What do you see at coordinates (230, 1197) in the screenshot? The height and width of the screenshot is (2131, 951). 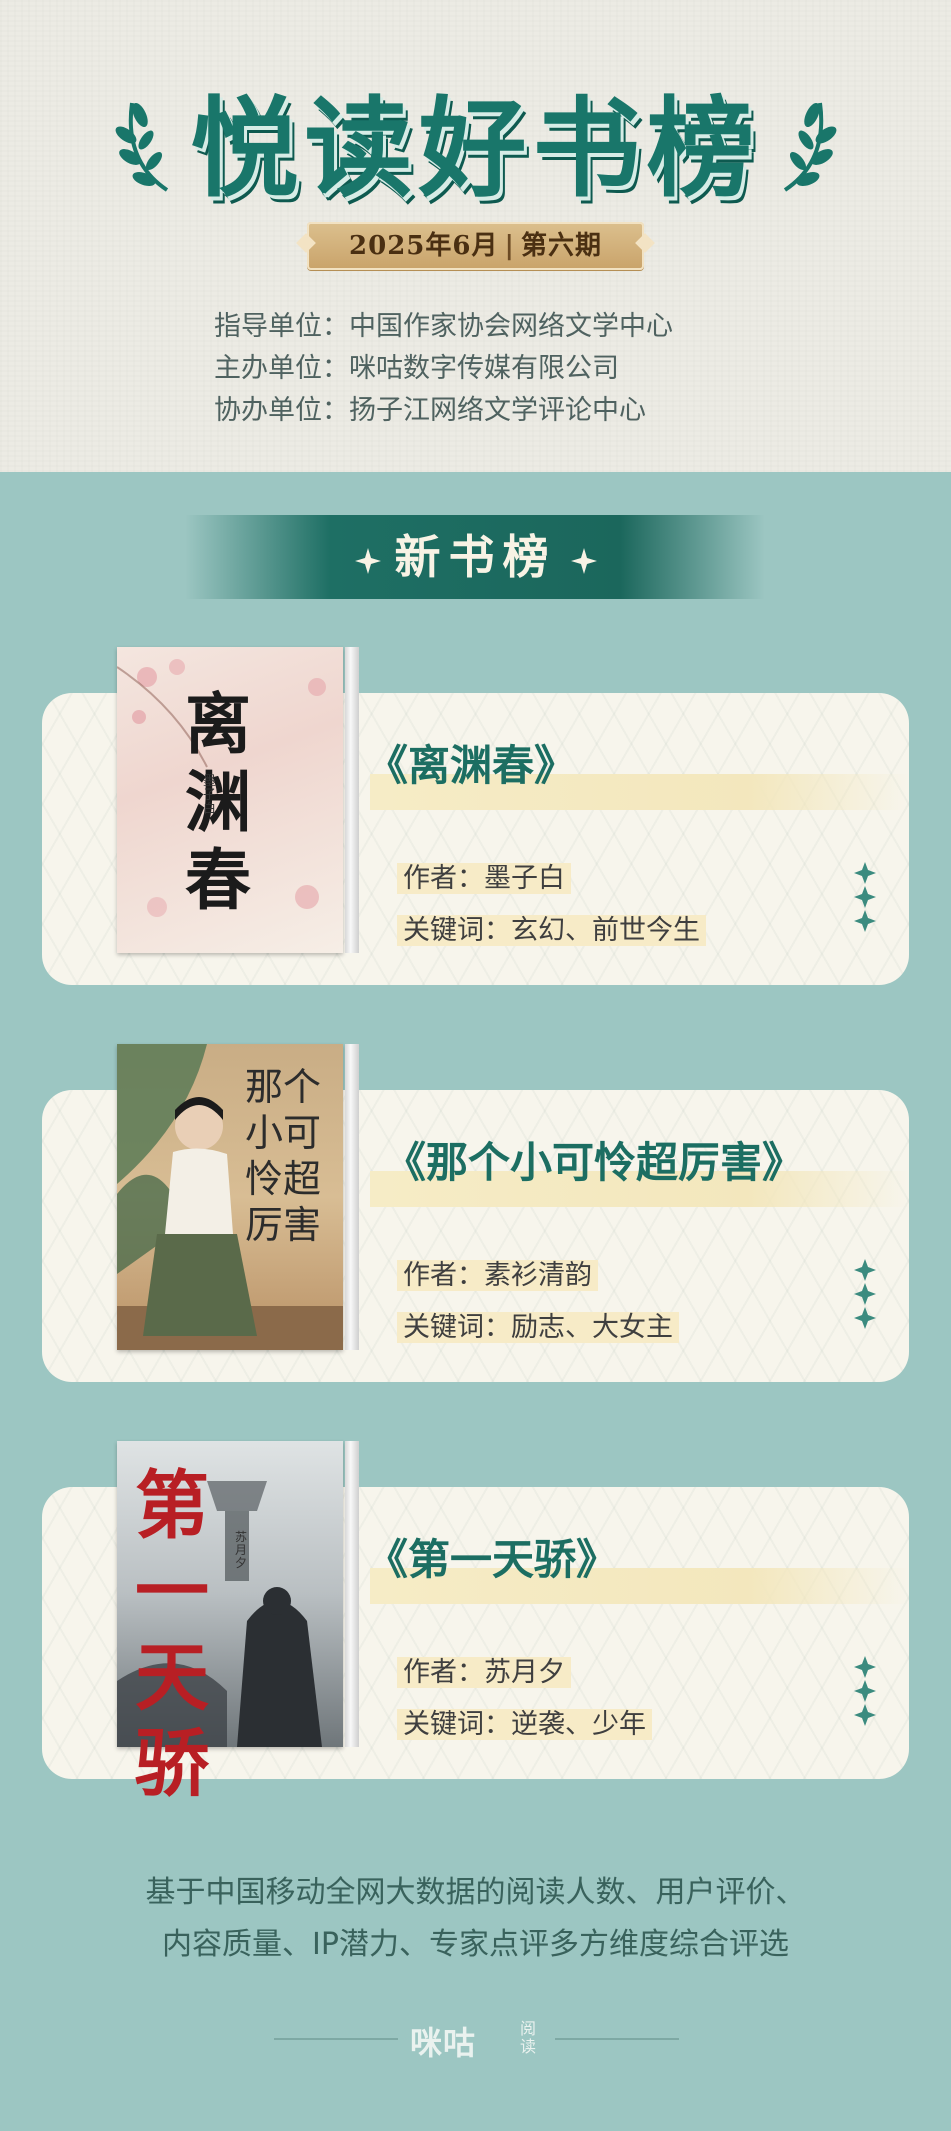 I see `book-cover: 那个小可怜超厉害` at bounding box center [230, 1197].